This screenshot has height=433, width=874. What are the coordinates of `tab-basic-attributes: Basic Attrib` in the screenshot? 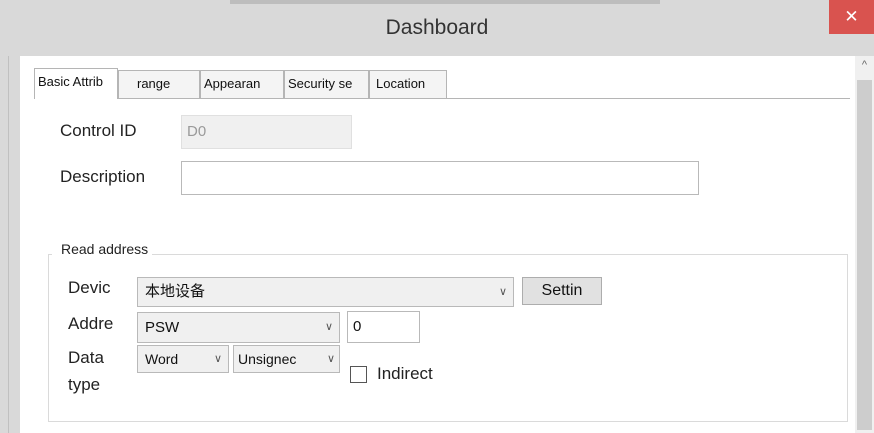 It's located at (76, 83).